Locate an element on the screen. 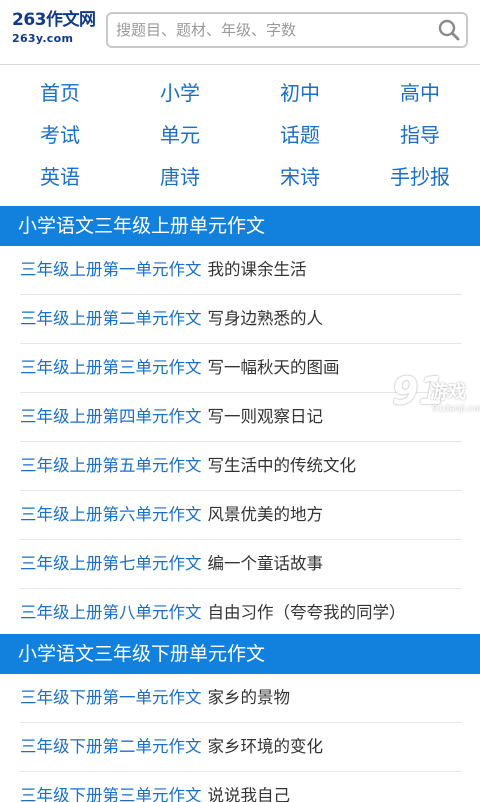 The height and width of the screenshot is (802, 480). list-item-link: 三年级下册第二单元作文 is located at coordinates (111, 746).